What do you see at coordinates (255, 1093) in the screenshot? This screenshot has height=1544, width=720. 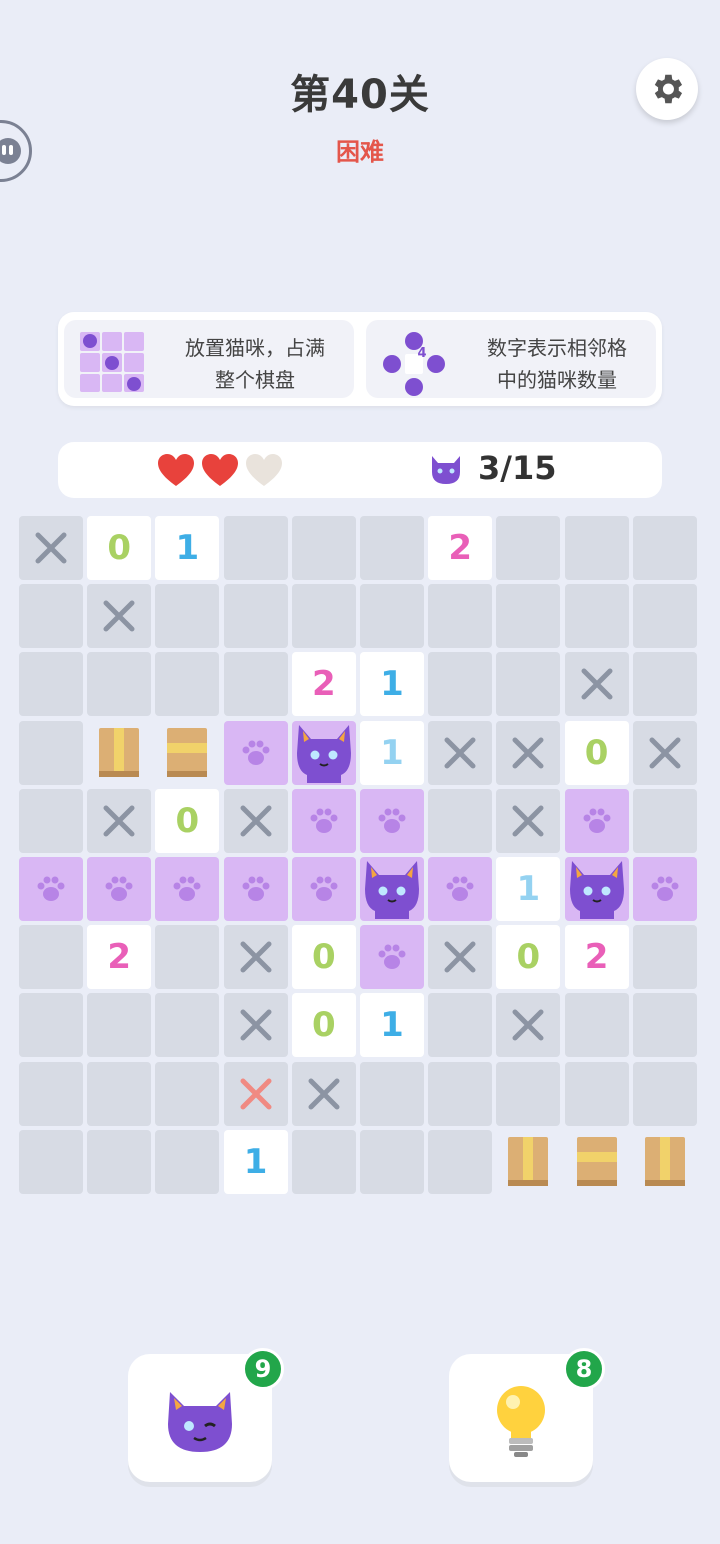 I see `board-cell-wrong-mark` at bounding box center [255, 1093].